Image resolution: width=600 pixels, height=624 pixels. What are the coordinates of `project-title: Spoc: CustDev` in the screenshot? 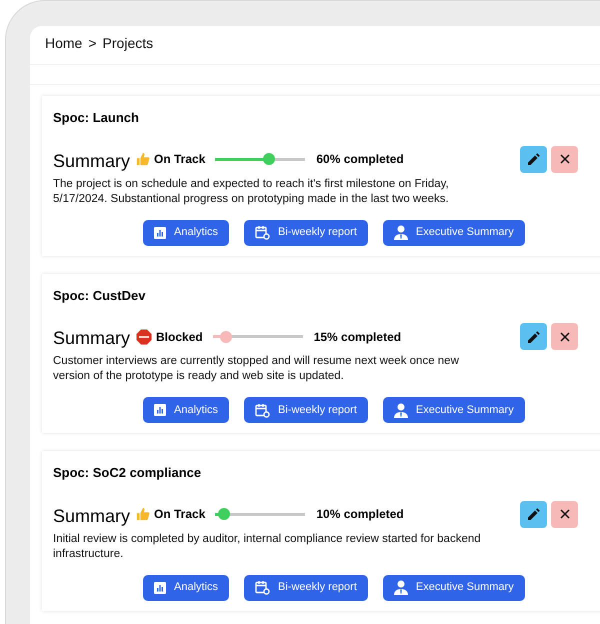 It's located at (99, 295).